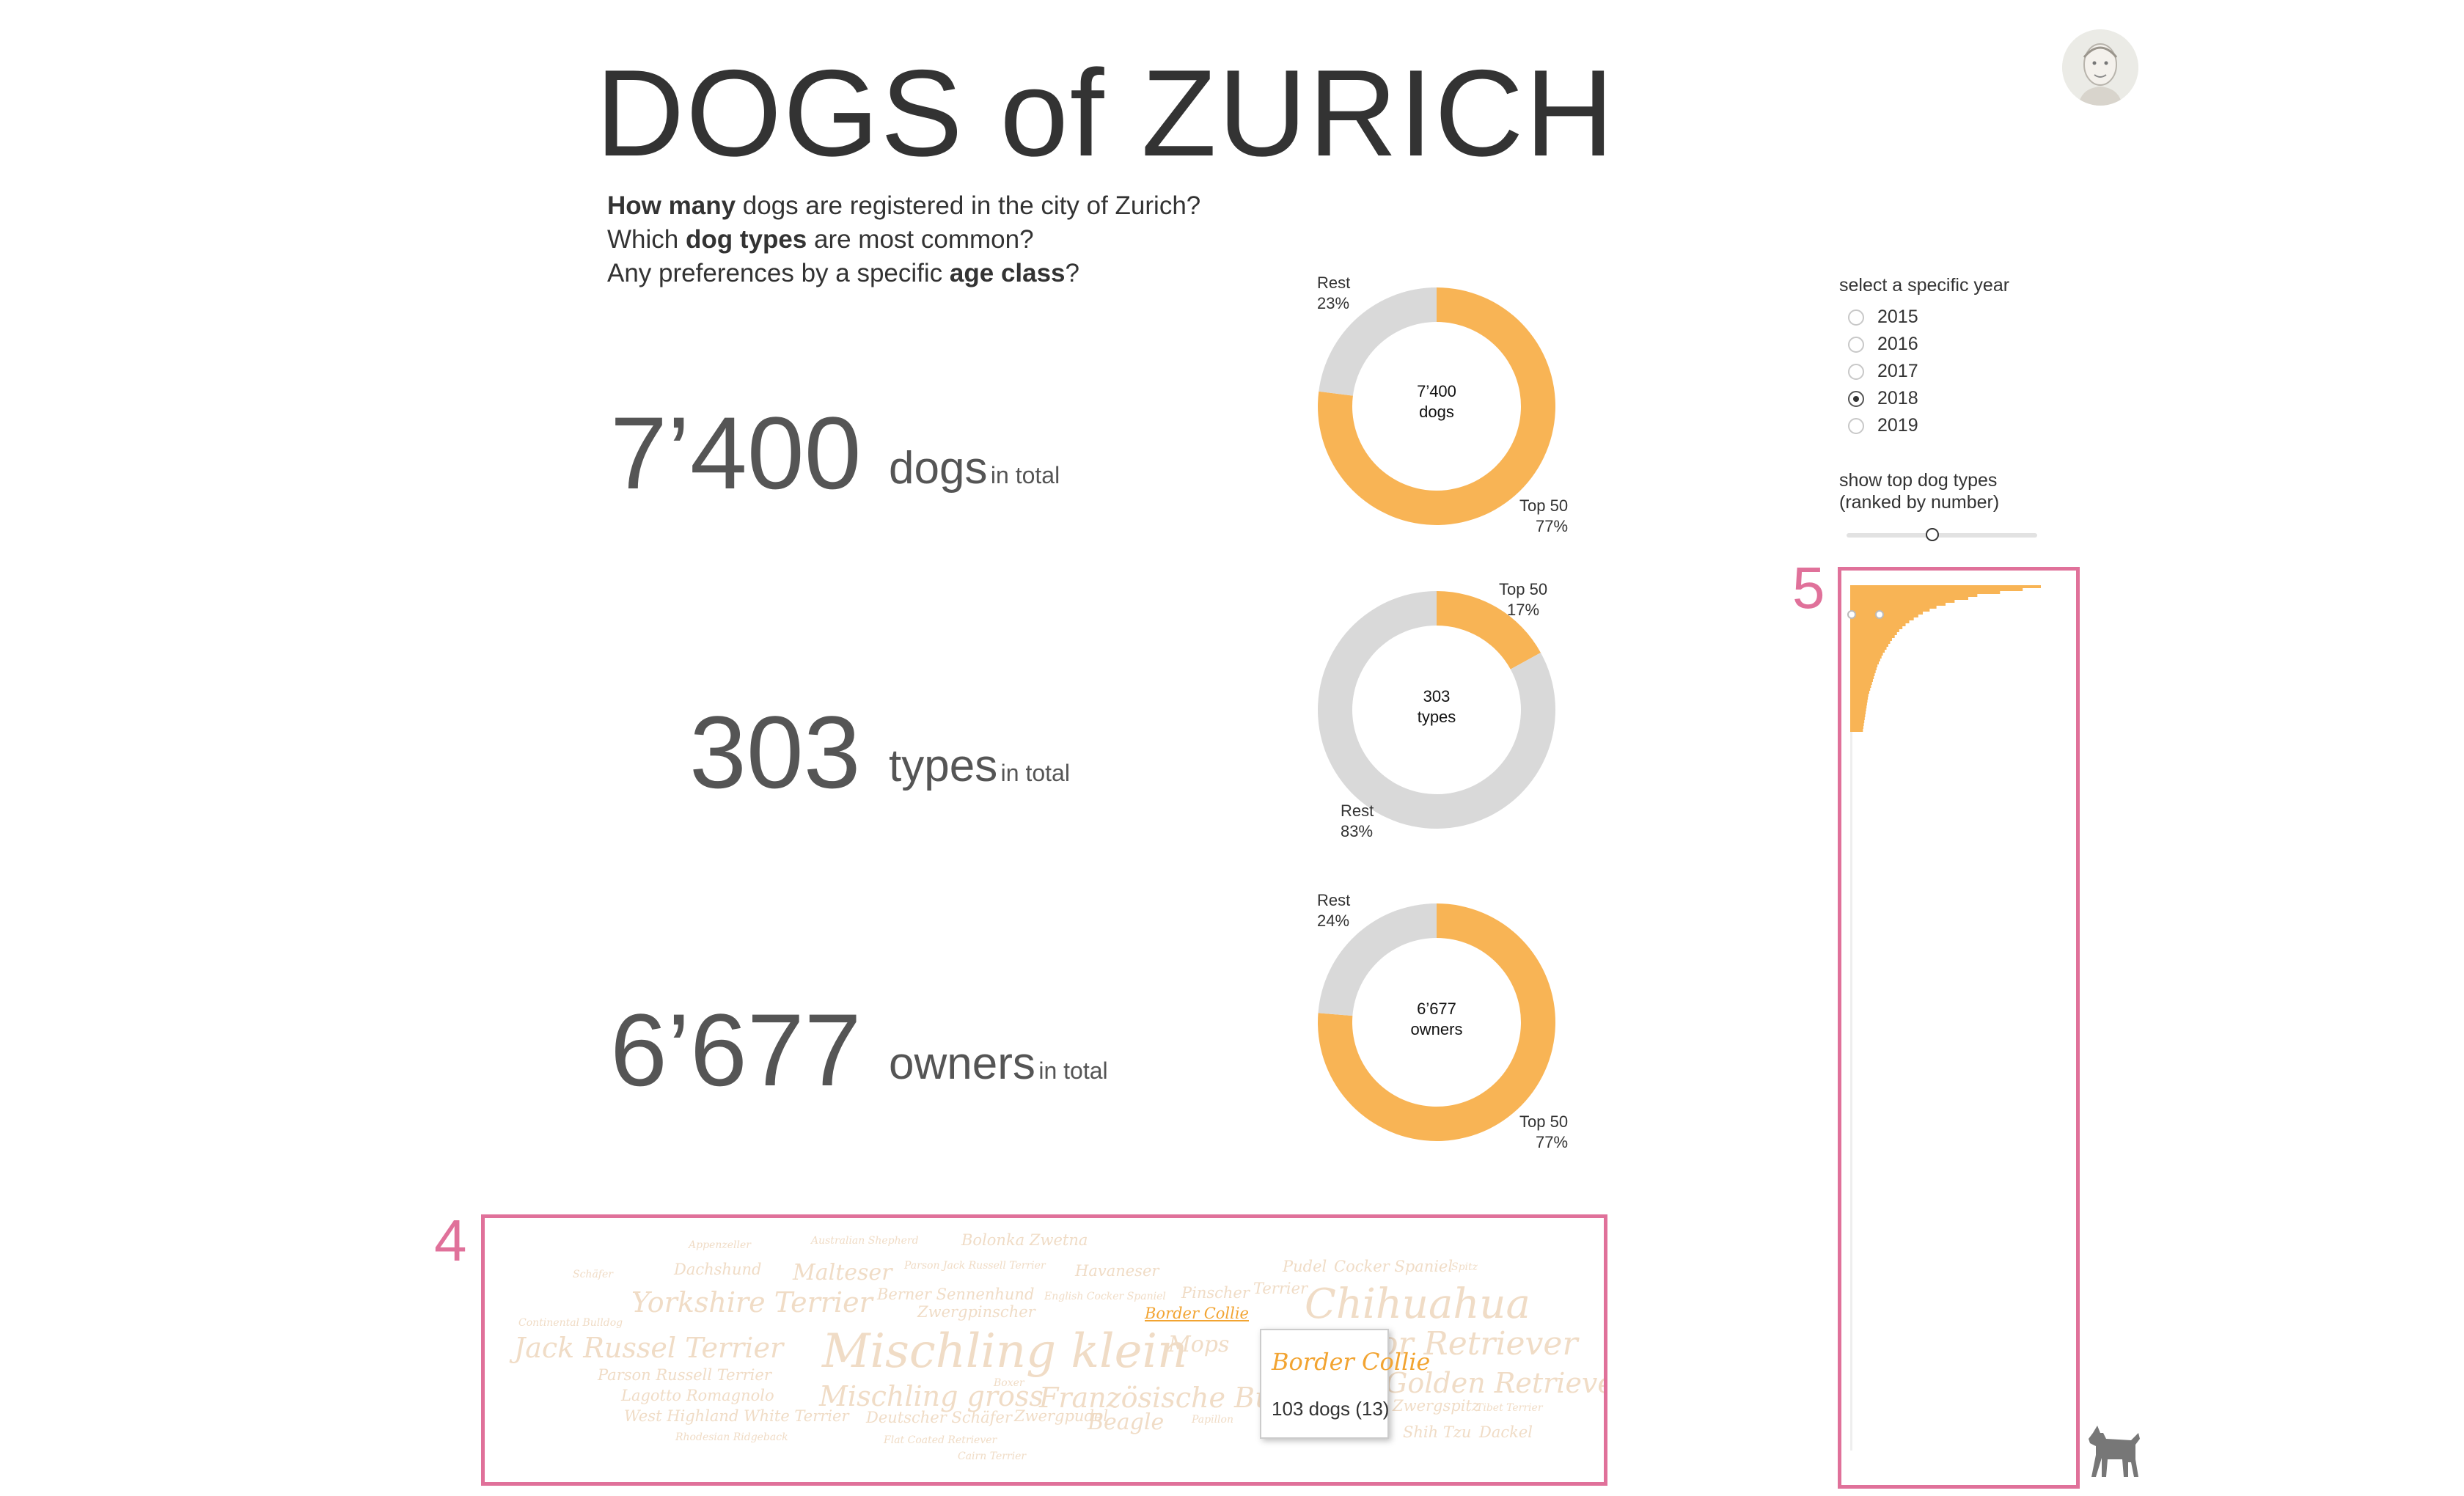 This screenshot has width=2464, height=1496. What do you see at coordinates (1506, 1432) in the screenshot?
I see `wordcloud-word: Dackel` at bounding box center [1506, 1432].